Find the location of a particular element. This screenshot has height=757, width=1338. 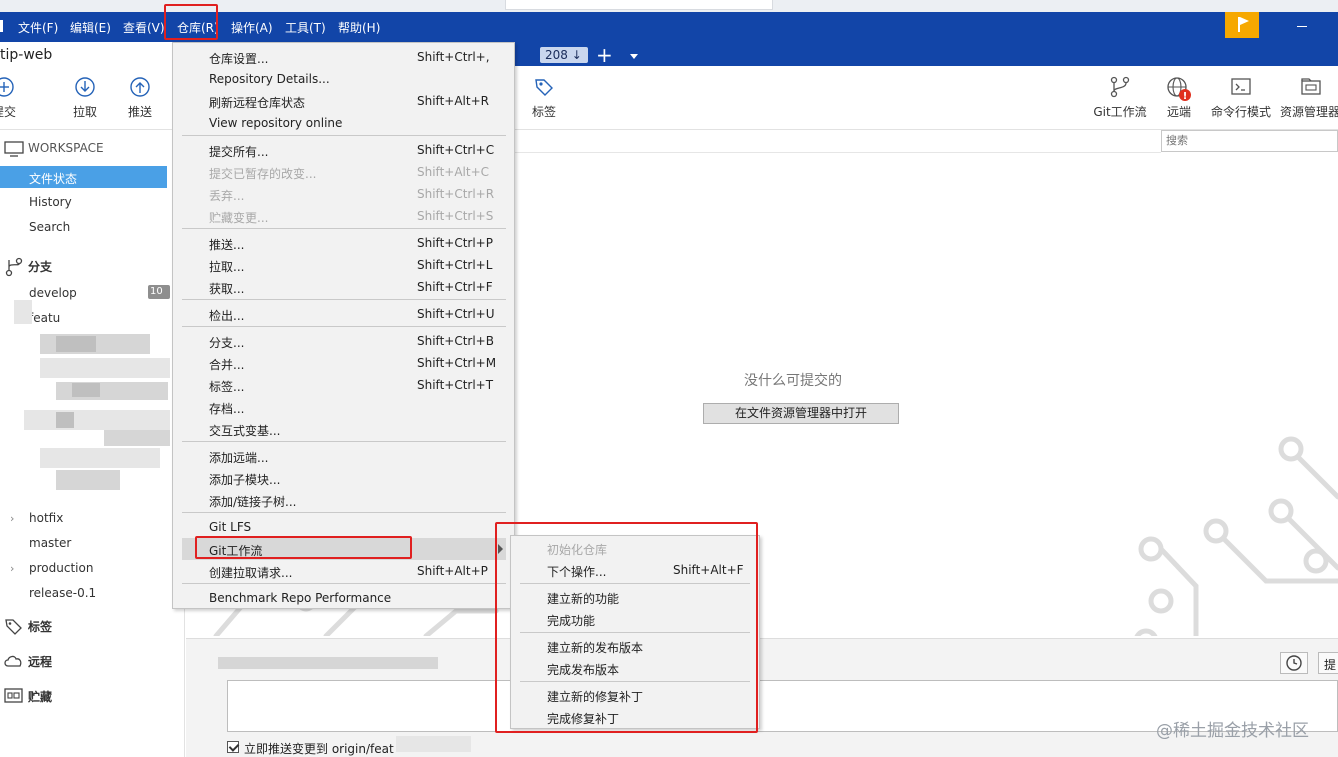

open-in-explorer-button: 在文件资源管理器中打开 is located at coordinates (801, 413).